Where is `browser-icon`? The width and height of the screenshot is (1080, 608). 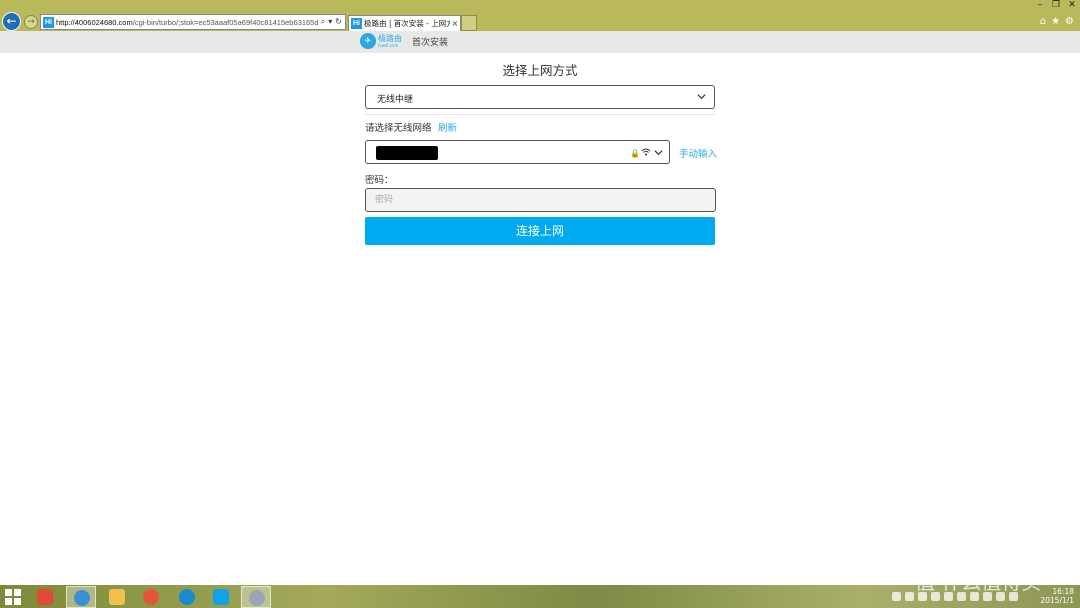 browser-icon is located at coordinates (257, 598).